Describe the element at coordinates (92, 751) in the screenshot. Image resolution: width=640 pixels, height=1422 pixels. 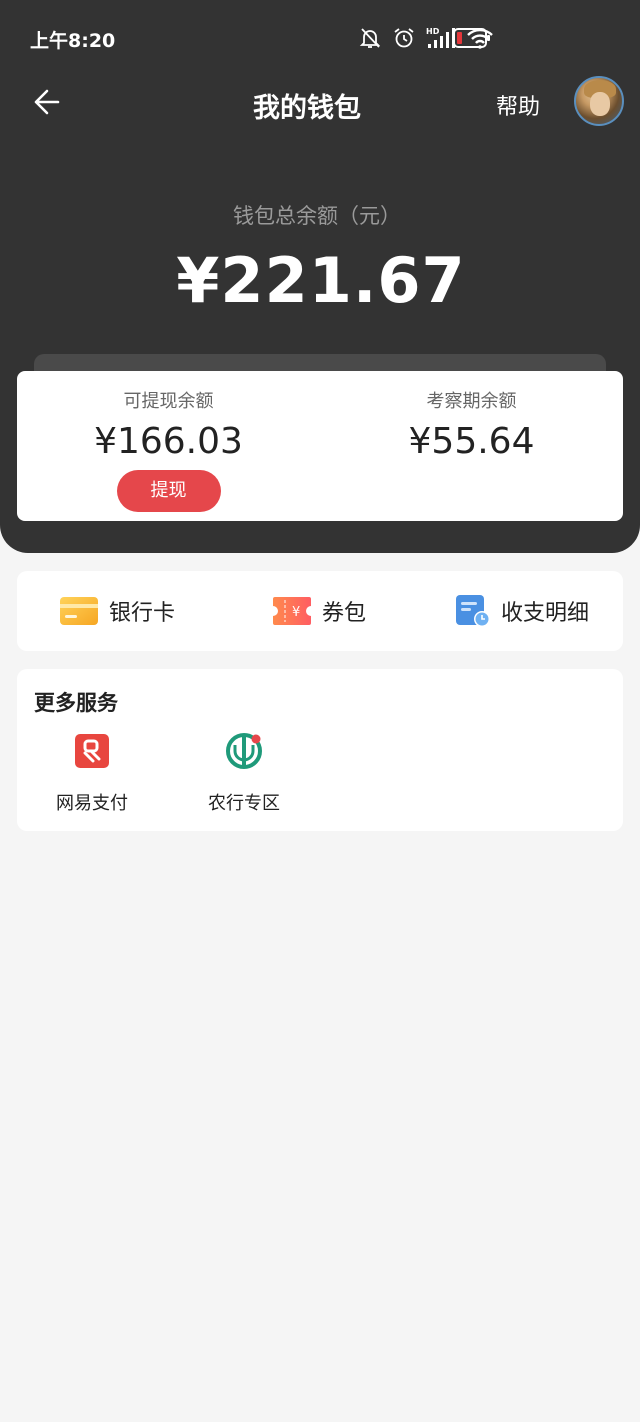
I see `netease-pay-icon` at that location.